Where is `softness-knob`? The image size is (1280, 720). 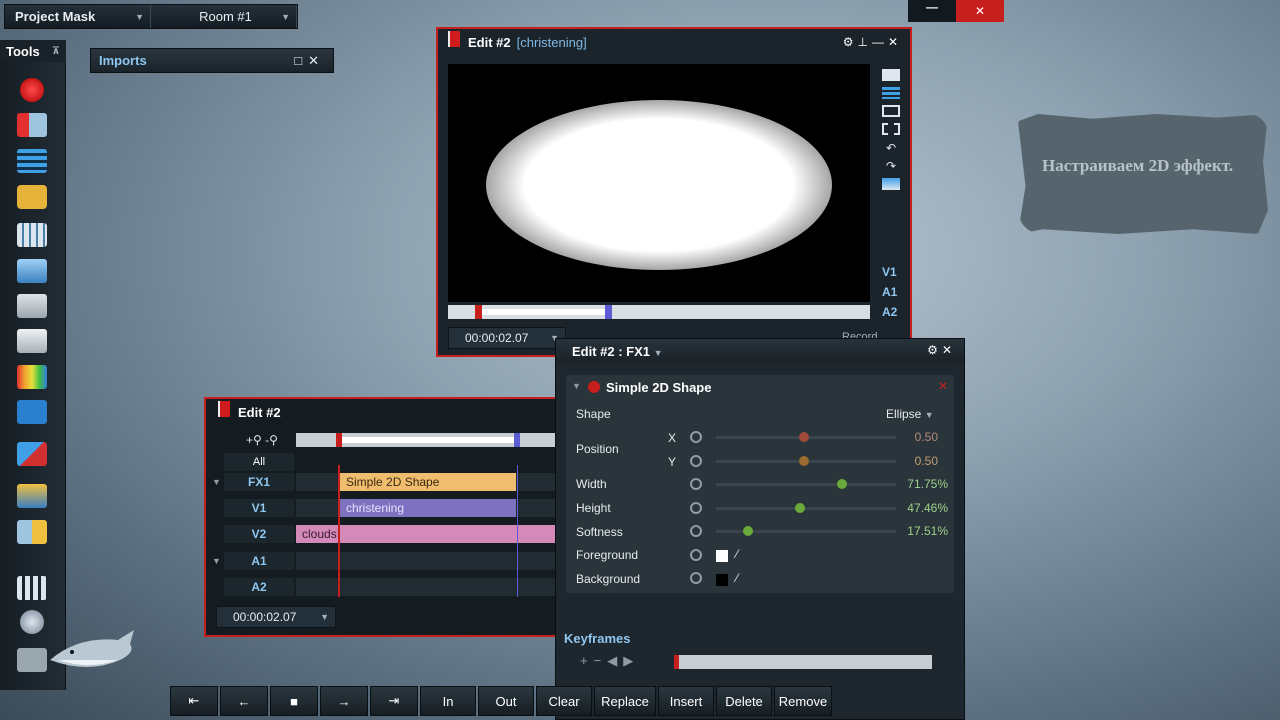 softness-knob is located at coordinates (748, 531).